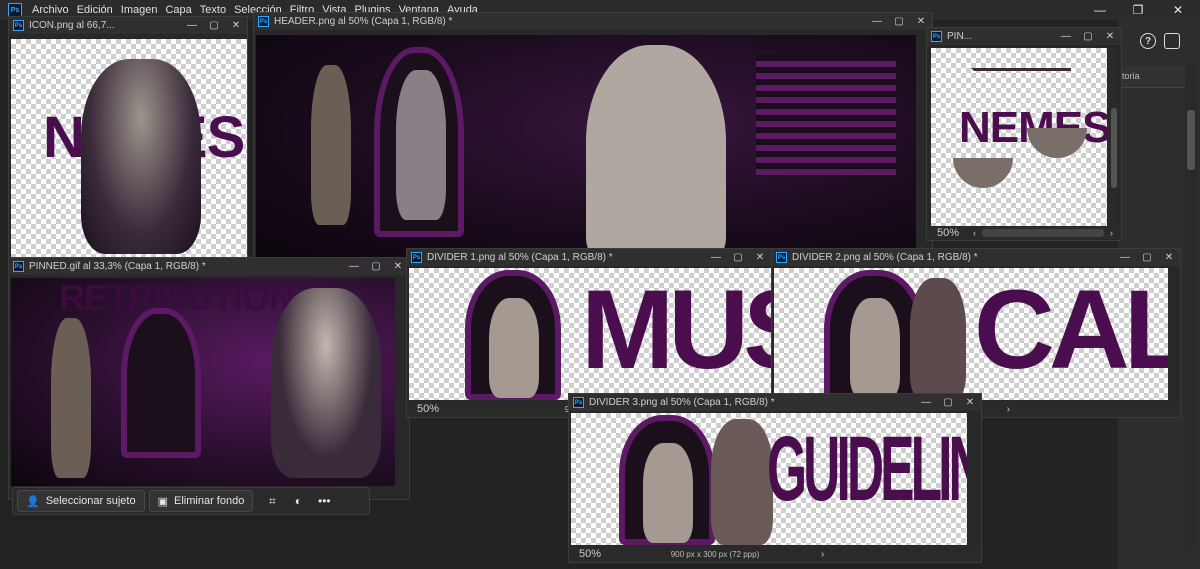 The image size is (1200, 569). I want to click on pinned-gif-canvas: RETRIBUTION, so click(203, 382).